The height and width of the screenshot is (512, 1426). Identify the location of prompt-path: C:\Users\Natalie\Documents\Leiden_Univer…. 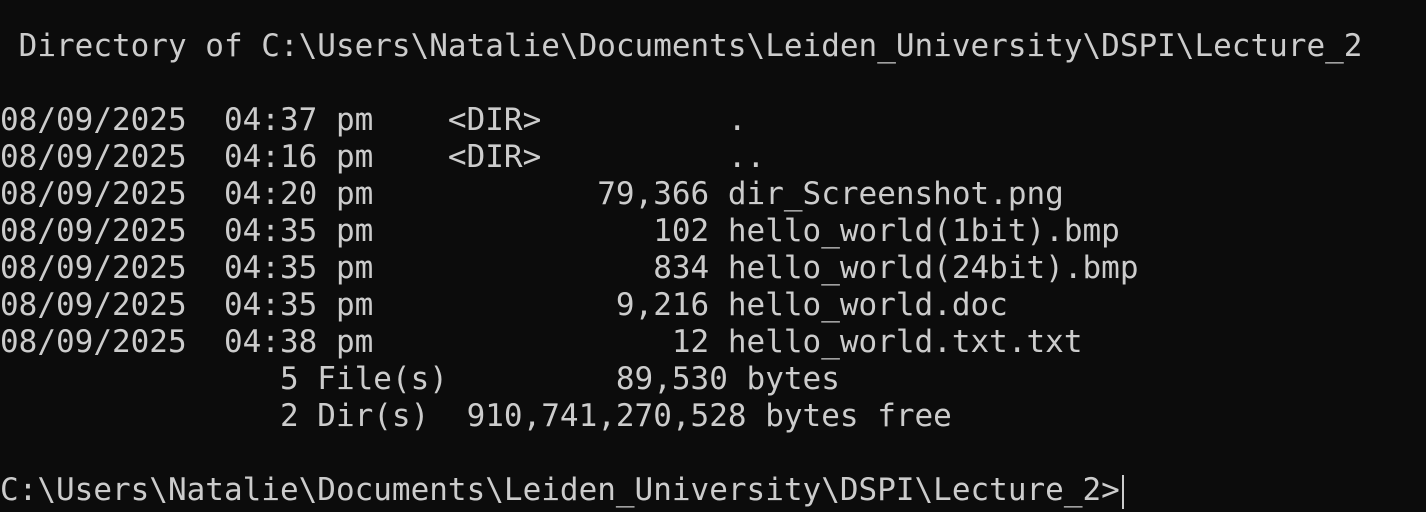
(560, 490).